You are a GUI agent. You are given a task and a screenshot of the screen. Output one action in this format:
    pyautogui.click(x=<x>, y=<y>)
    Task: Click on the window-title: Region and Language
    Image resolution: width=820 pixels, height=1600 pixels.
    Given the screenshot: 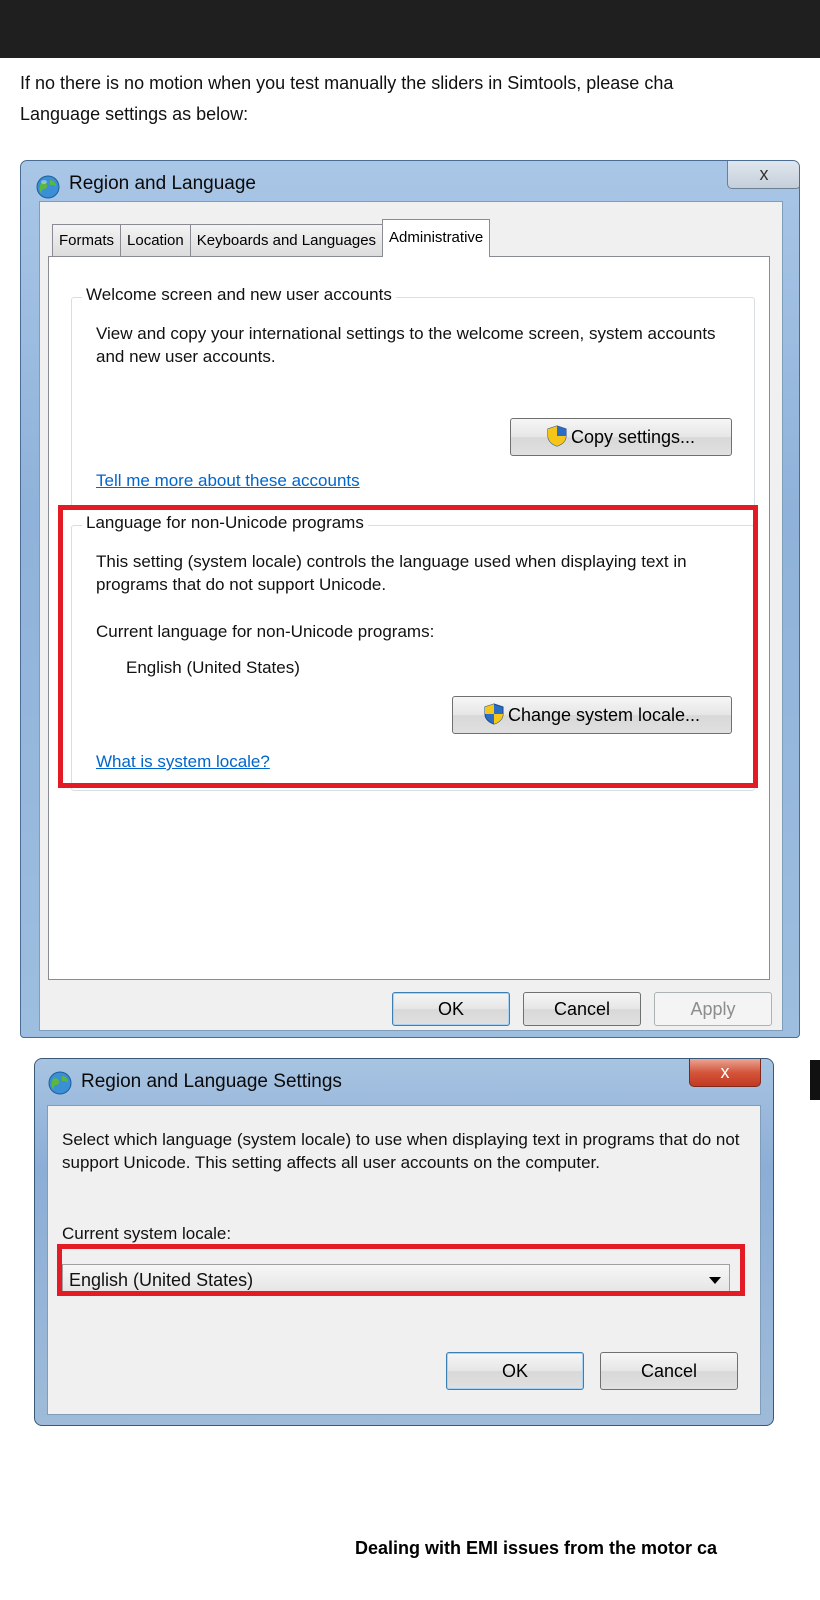 What is the action you would take?
    pyautogui.click(x=163, y=183)
    